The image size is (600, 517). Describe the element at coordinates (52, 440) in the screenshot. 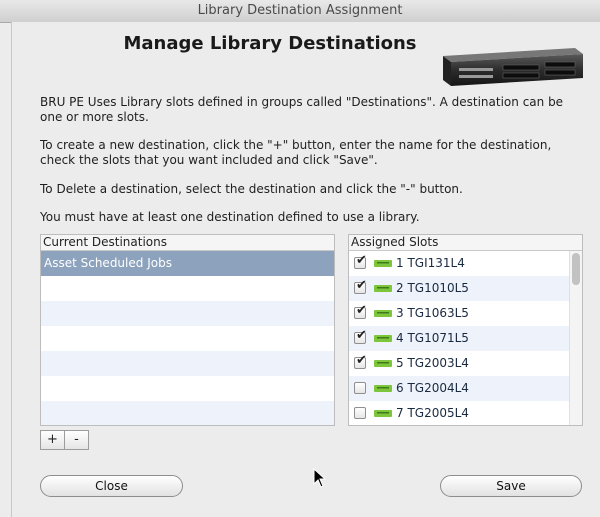

I see `add-destination-button: +` at that location.